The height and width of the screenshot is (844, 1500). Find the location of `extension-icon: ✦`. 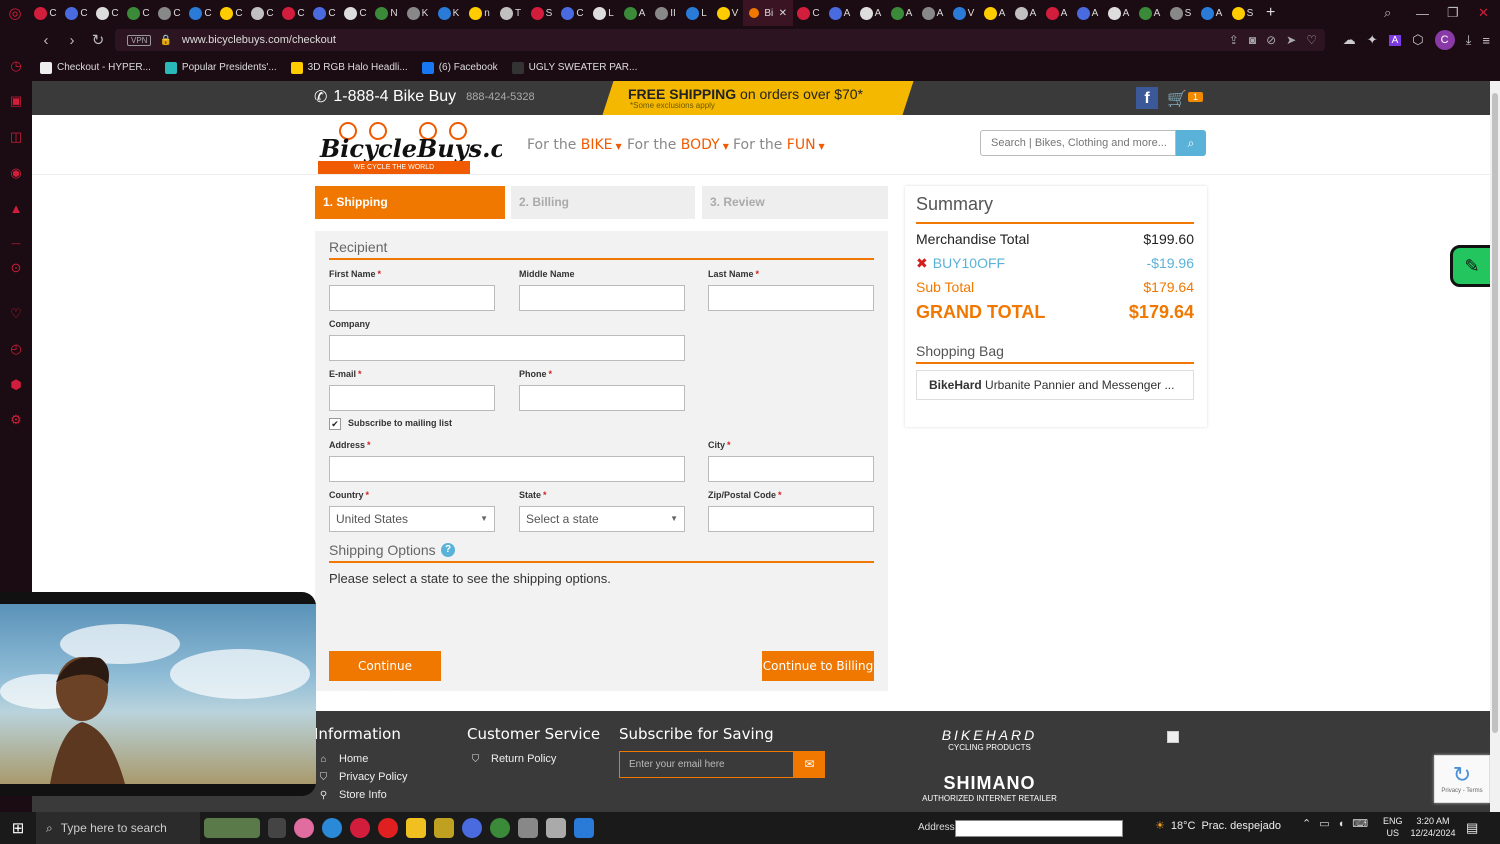

extension-icon: ✦ is located at coordinates (1372, 40).